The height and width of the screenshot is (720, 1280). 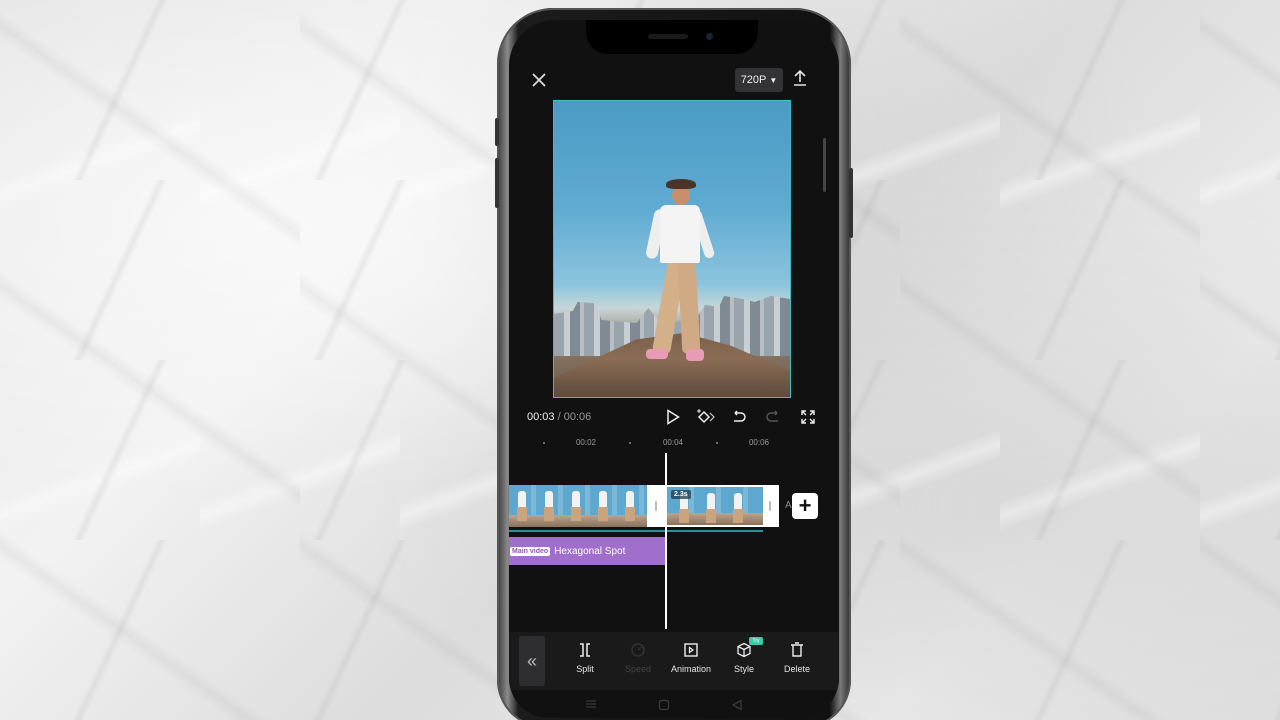 I want to click on resolution-dropdown: 720P ▼, so click(x=759, y=80).